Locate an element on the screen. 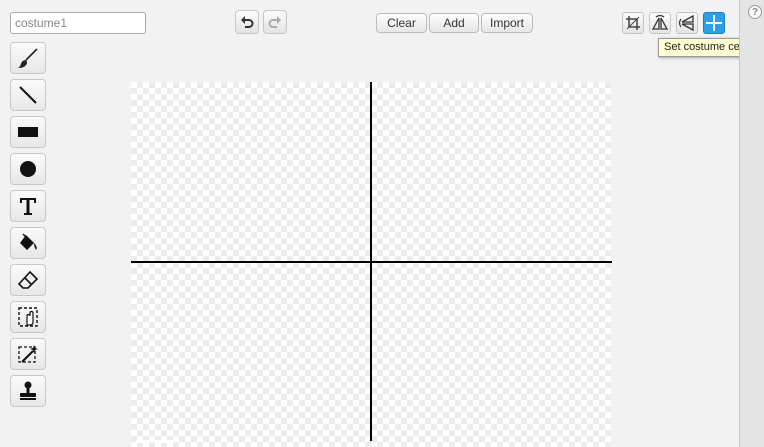 The image size is (764, 447). undo-button is located at coordinates (247, 22).